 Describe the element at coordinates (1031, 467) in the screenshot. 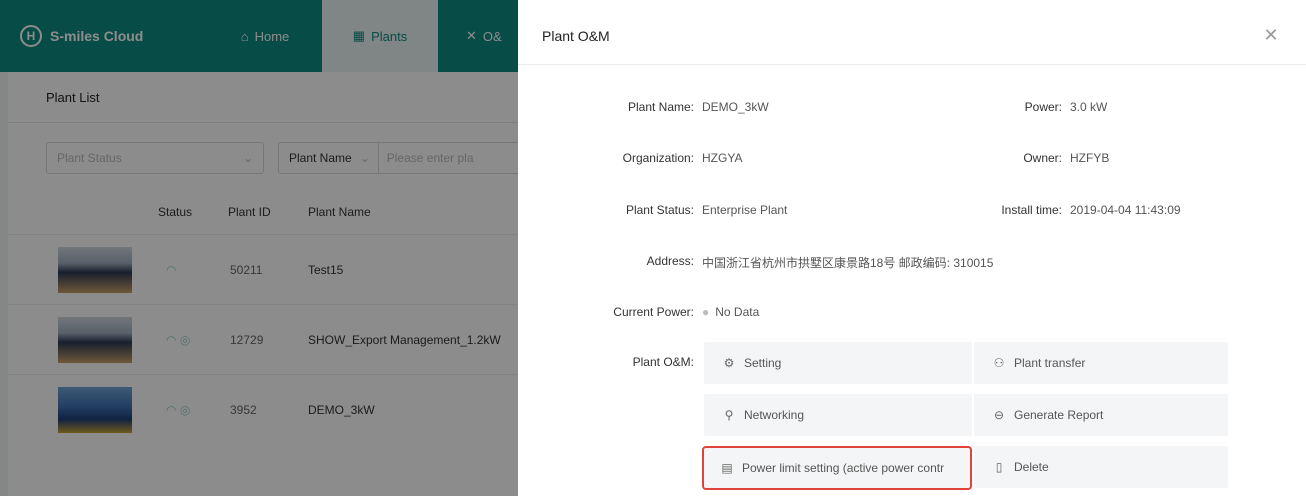

I see `delete-label: Delete` at that location.